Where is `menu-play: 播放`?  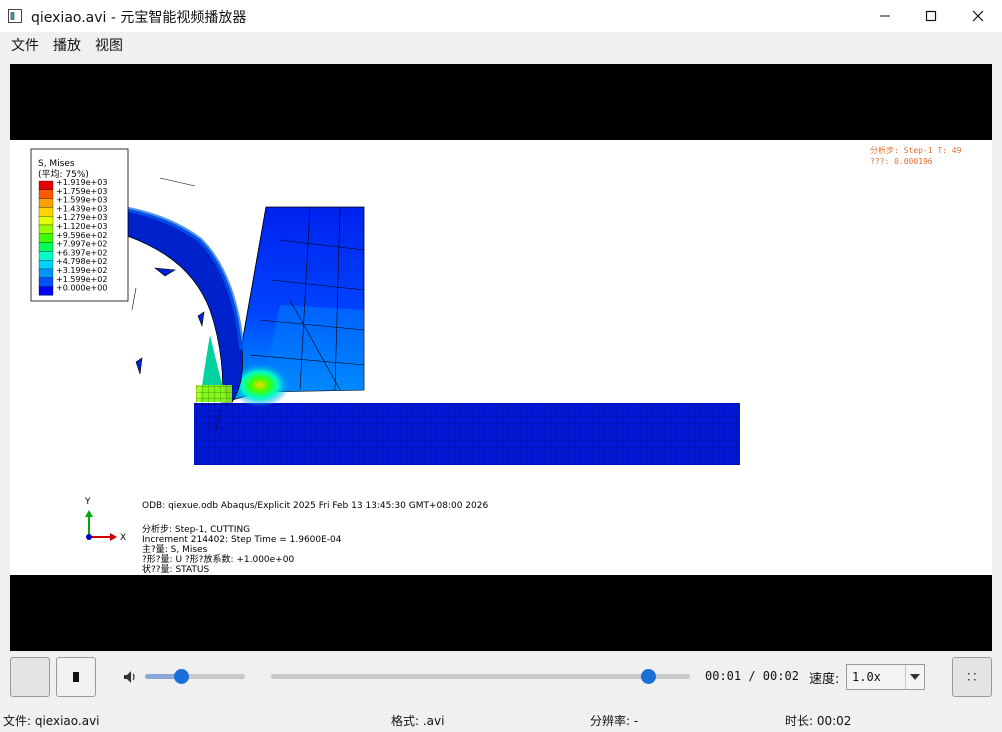 menu-play: 播放 is located at coordinates (67, 45).